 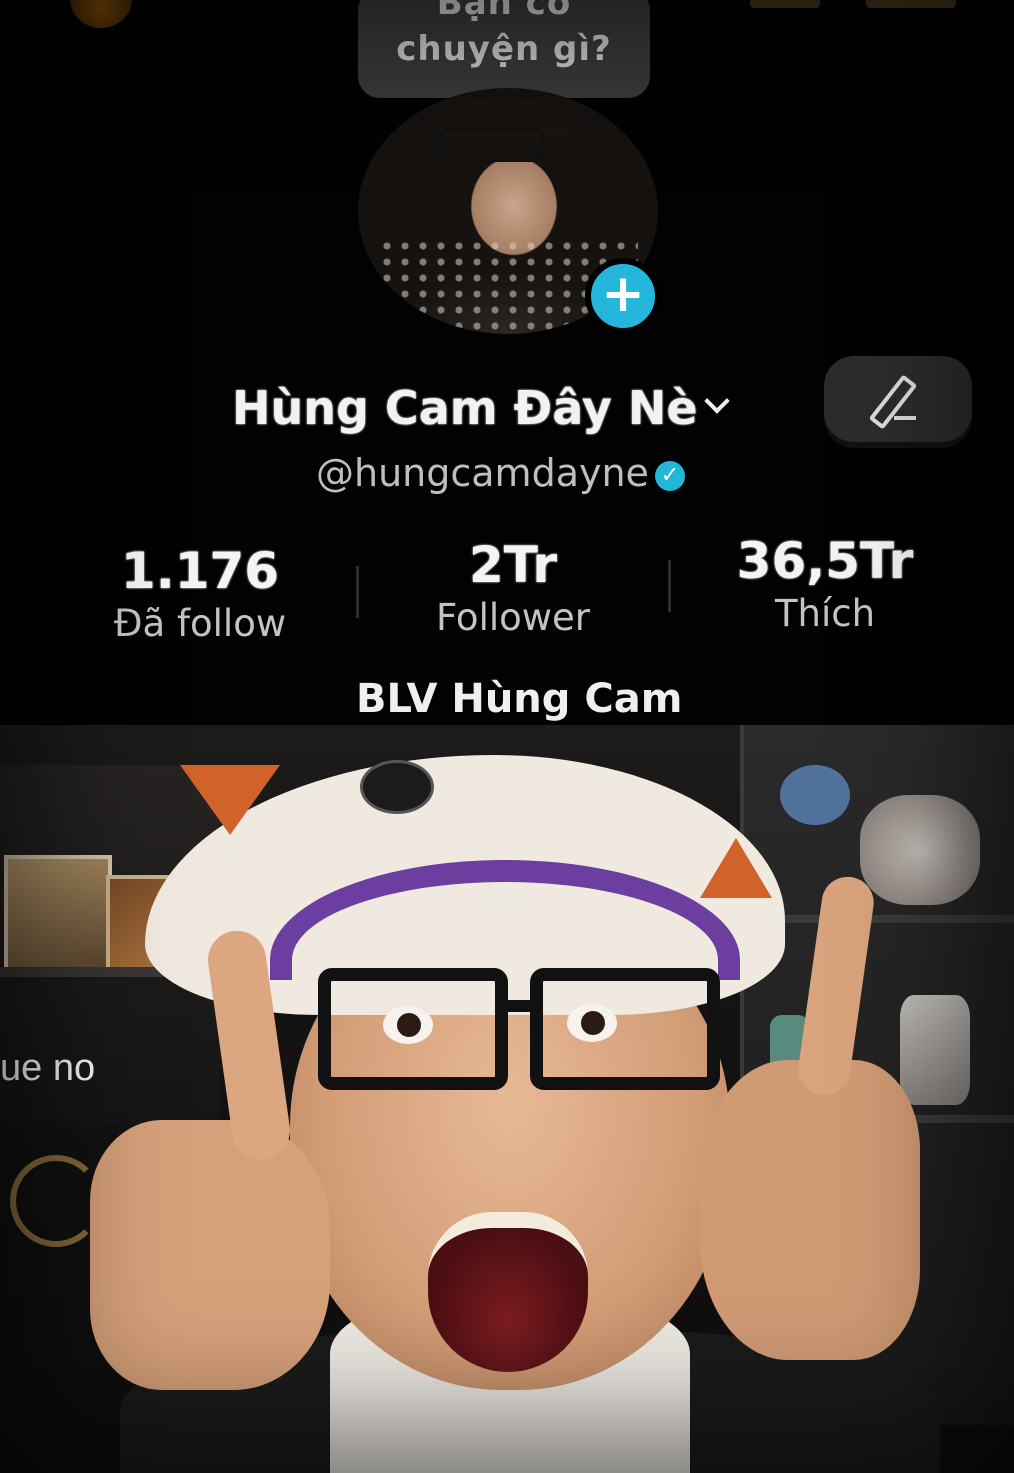 I want to click on hat-button, so click(x=397, y=787).